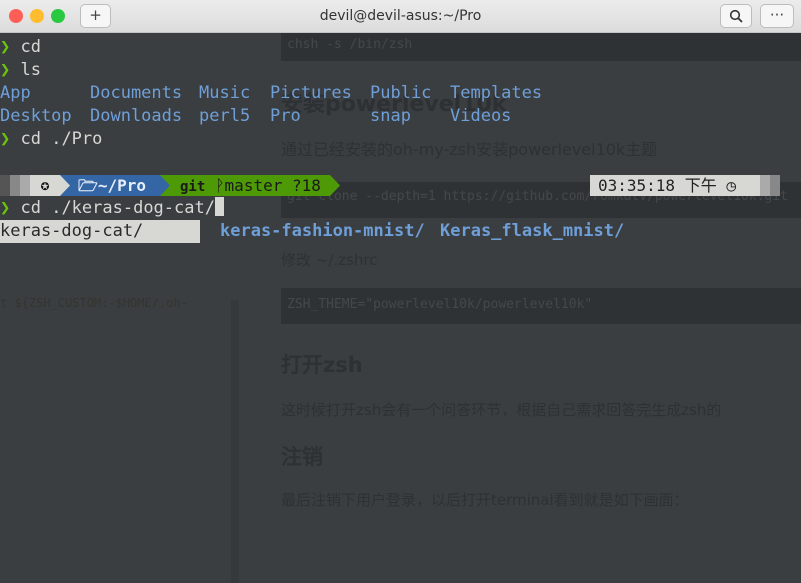 Image resolution: width=801 pixels, height=583 pixels. What do you see at coordinates (469, 149) in the screenshot?
I see `paragraph-install: 通过已经安装的oh-my-zsh安装powerlevel10k主题` at bounding box center [469, 149].